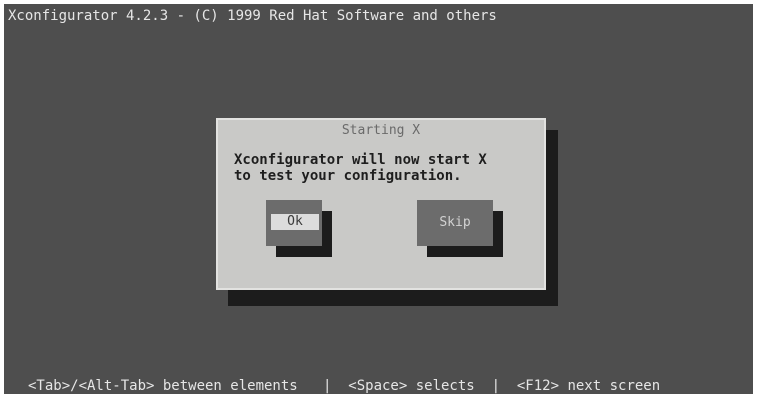 This screenshot has width=757, height=396. Describe the element at coordinates (381, 130) in the screenshot. I see `dialog-title: Starting X` at that location.